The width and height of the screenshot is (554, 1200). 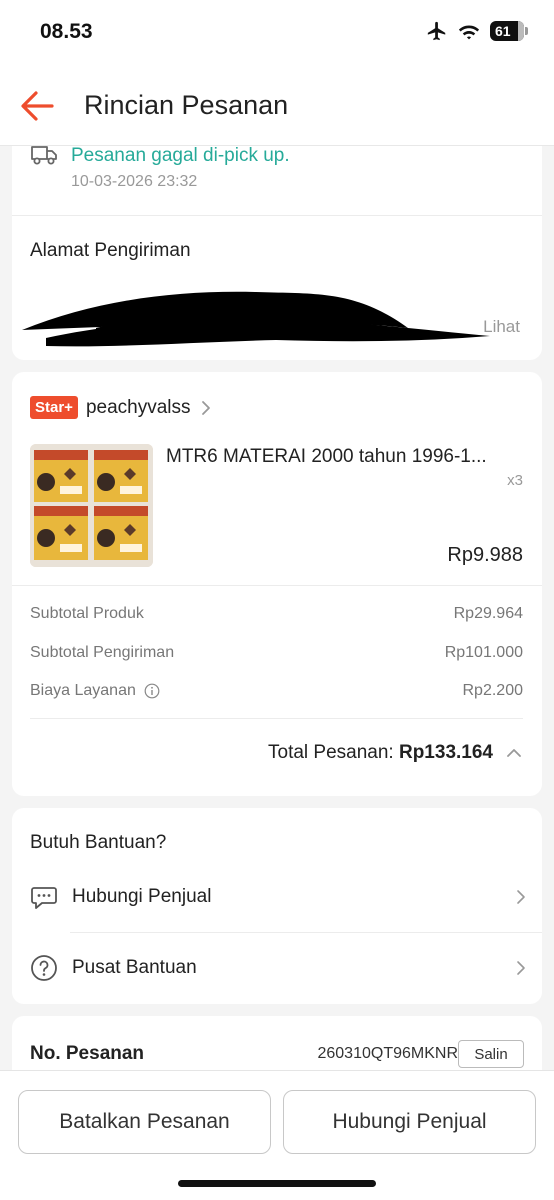 I want to click on help-title: Butuh Bantuan?, so click(x=98, y=842).